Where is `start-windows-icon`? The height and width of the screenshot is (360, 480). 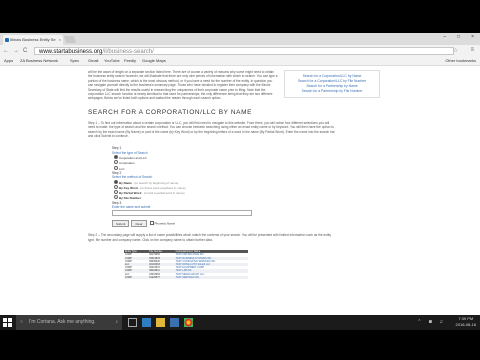 start-windows-icon is located at coordinates (7, 322).